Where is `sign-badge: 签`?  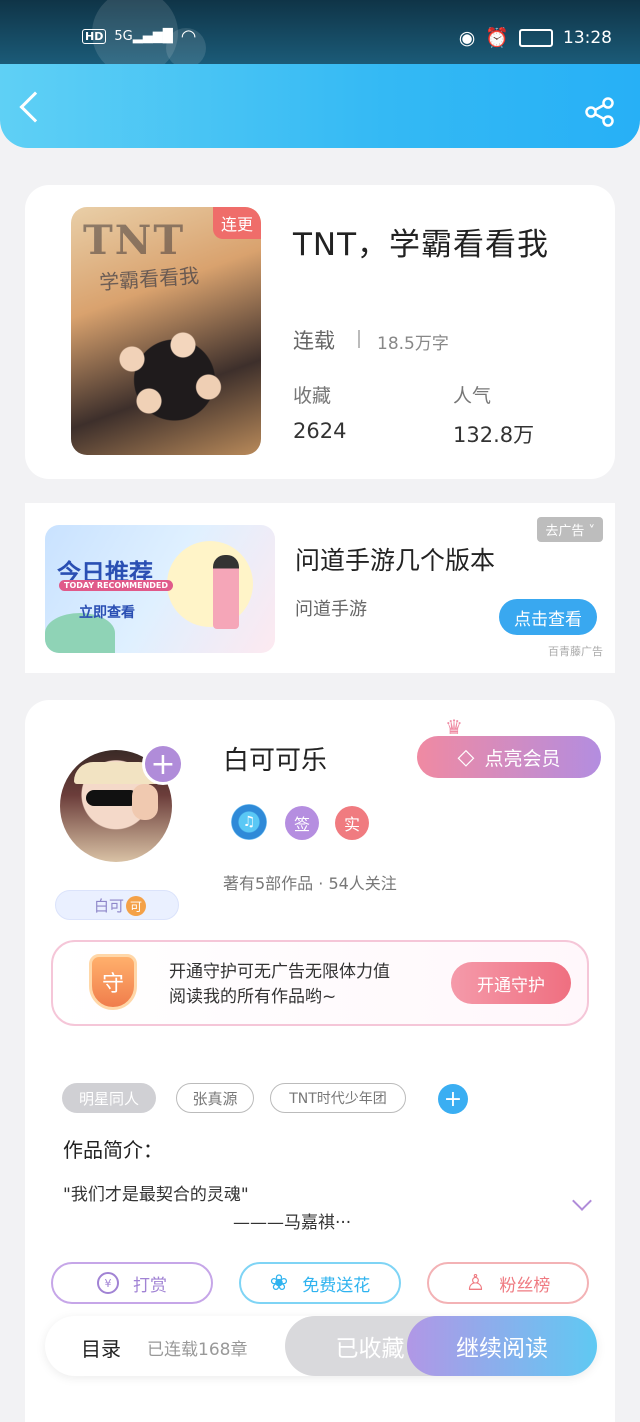 sign-badge: 签 is located at coordinates (302, 823).